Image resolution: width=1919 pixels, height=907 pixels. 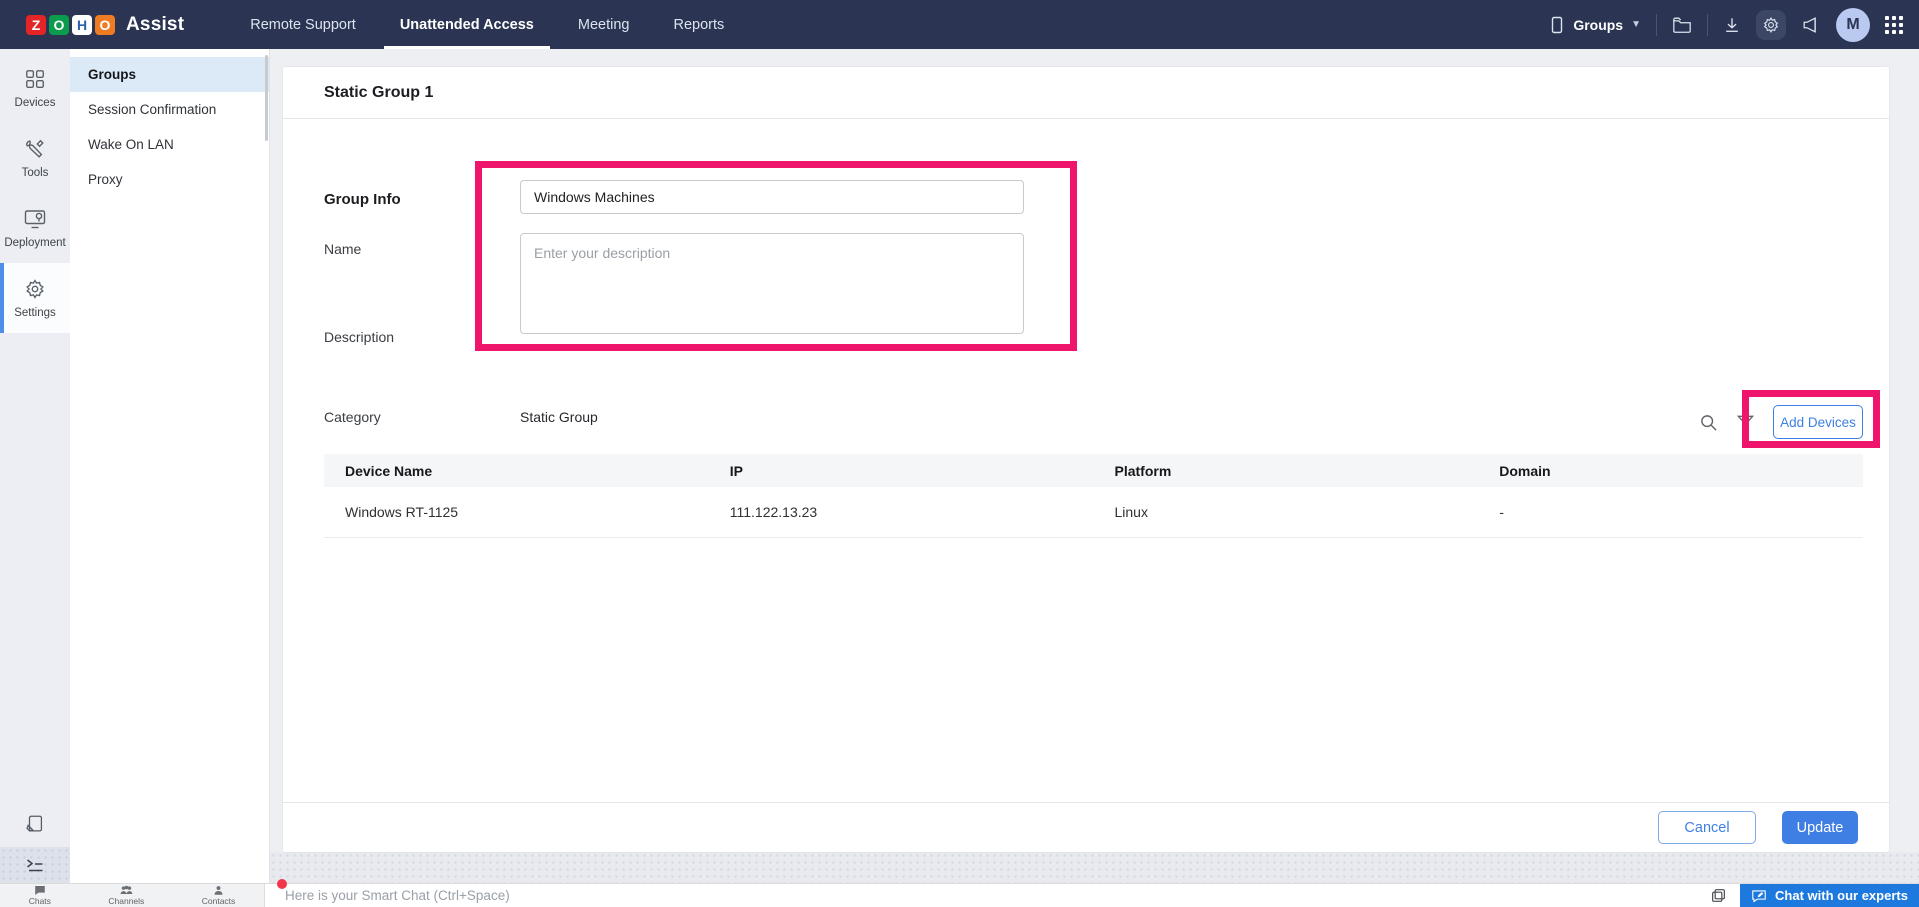 What do you see at coordinates (1718, 895) in the screenshot?
I see `copy-stack-icon` at bounding box center [1718, 895].